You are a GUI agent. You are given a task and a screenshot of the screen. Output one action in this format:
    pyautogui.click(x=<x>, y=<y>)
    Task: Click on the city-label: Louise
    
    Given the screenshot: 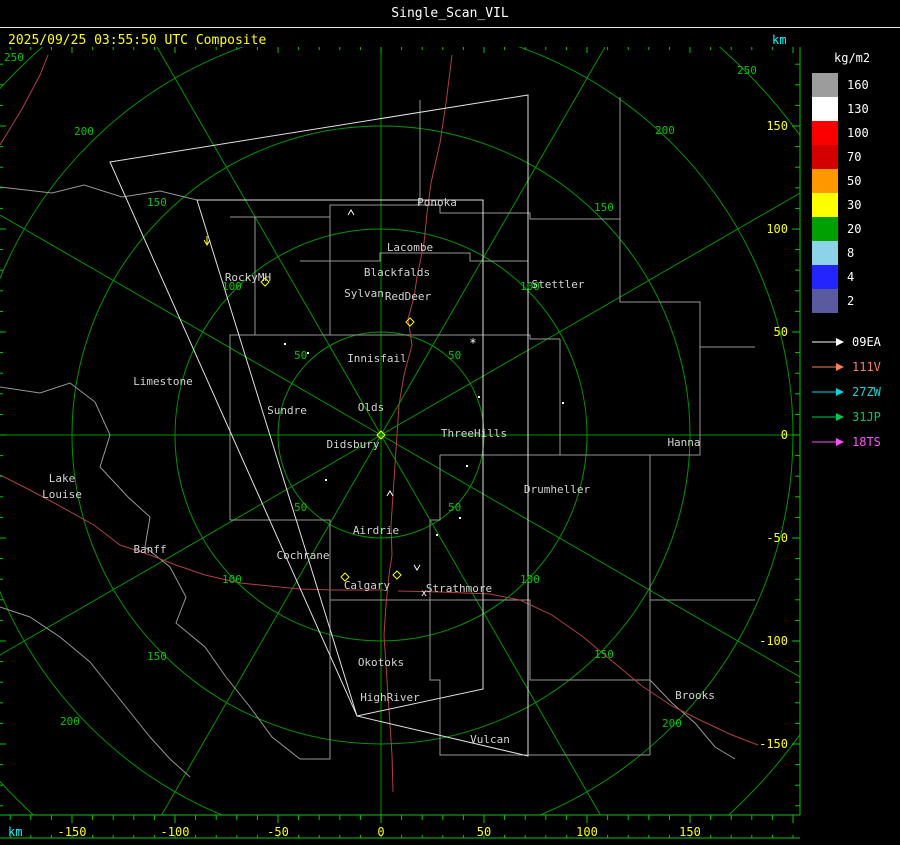 What is the action you would take?
    pyautogui.click(x=62, y=494)
    